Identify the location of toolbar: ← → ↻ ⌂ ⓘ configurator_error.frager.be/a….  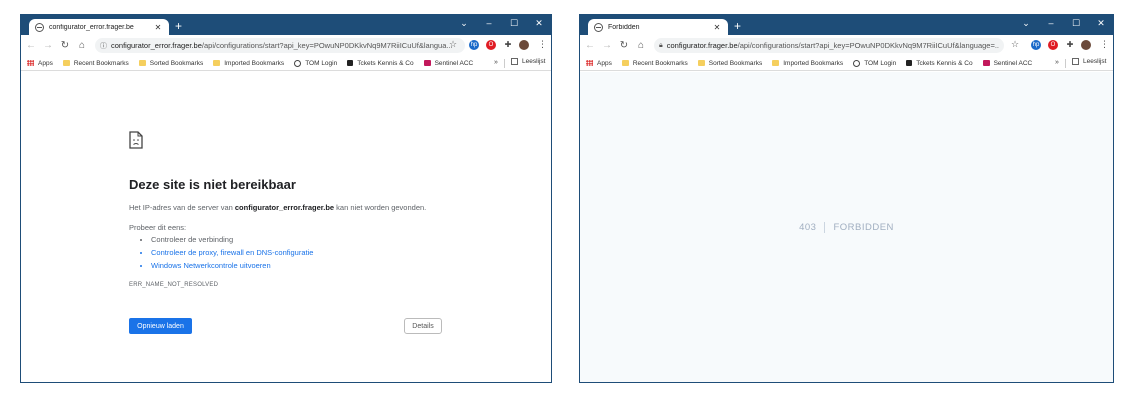
(286, 45).